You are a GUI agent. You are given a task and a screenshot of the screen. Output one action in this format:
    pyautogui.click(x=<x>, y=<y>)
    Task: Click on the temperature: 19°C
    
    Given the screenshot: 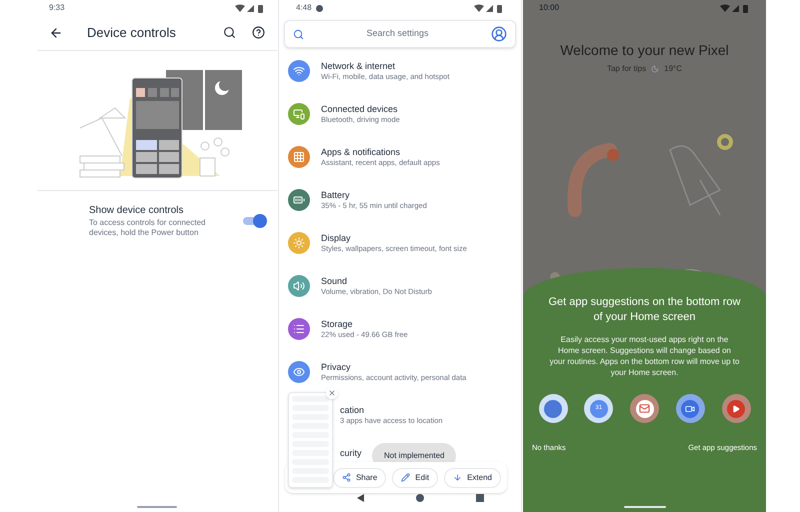 What is the action you would take?
    pyautogui.click(x=673, y=69)
    